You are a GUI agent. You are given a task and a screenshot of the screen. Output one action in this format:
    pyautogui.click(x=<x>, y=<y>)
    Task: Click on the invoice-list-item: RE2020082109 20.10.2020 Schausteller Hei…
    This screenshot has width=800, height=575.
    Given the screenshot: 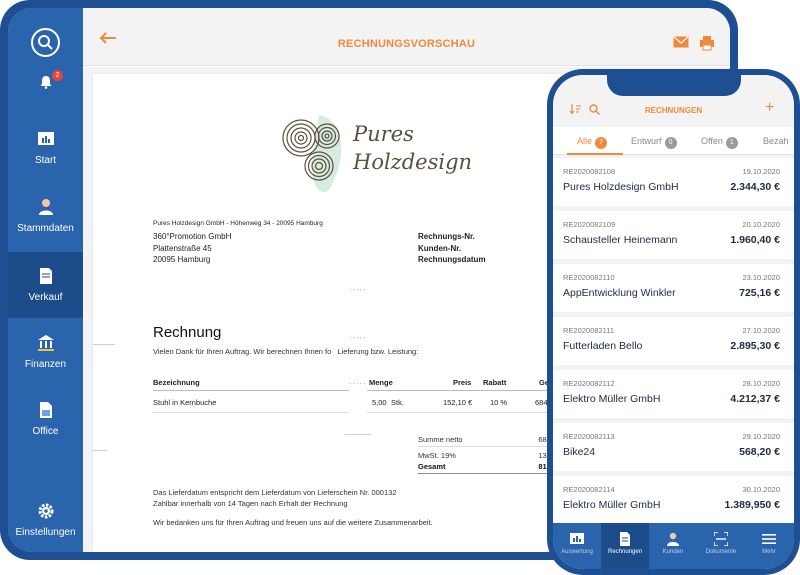 What is the action you would take?
    pyautogui.click(x=673, y=235)
    